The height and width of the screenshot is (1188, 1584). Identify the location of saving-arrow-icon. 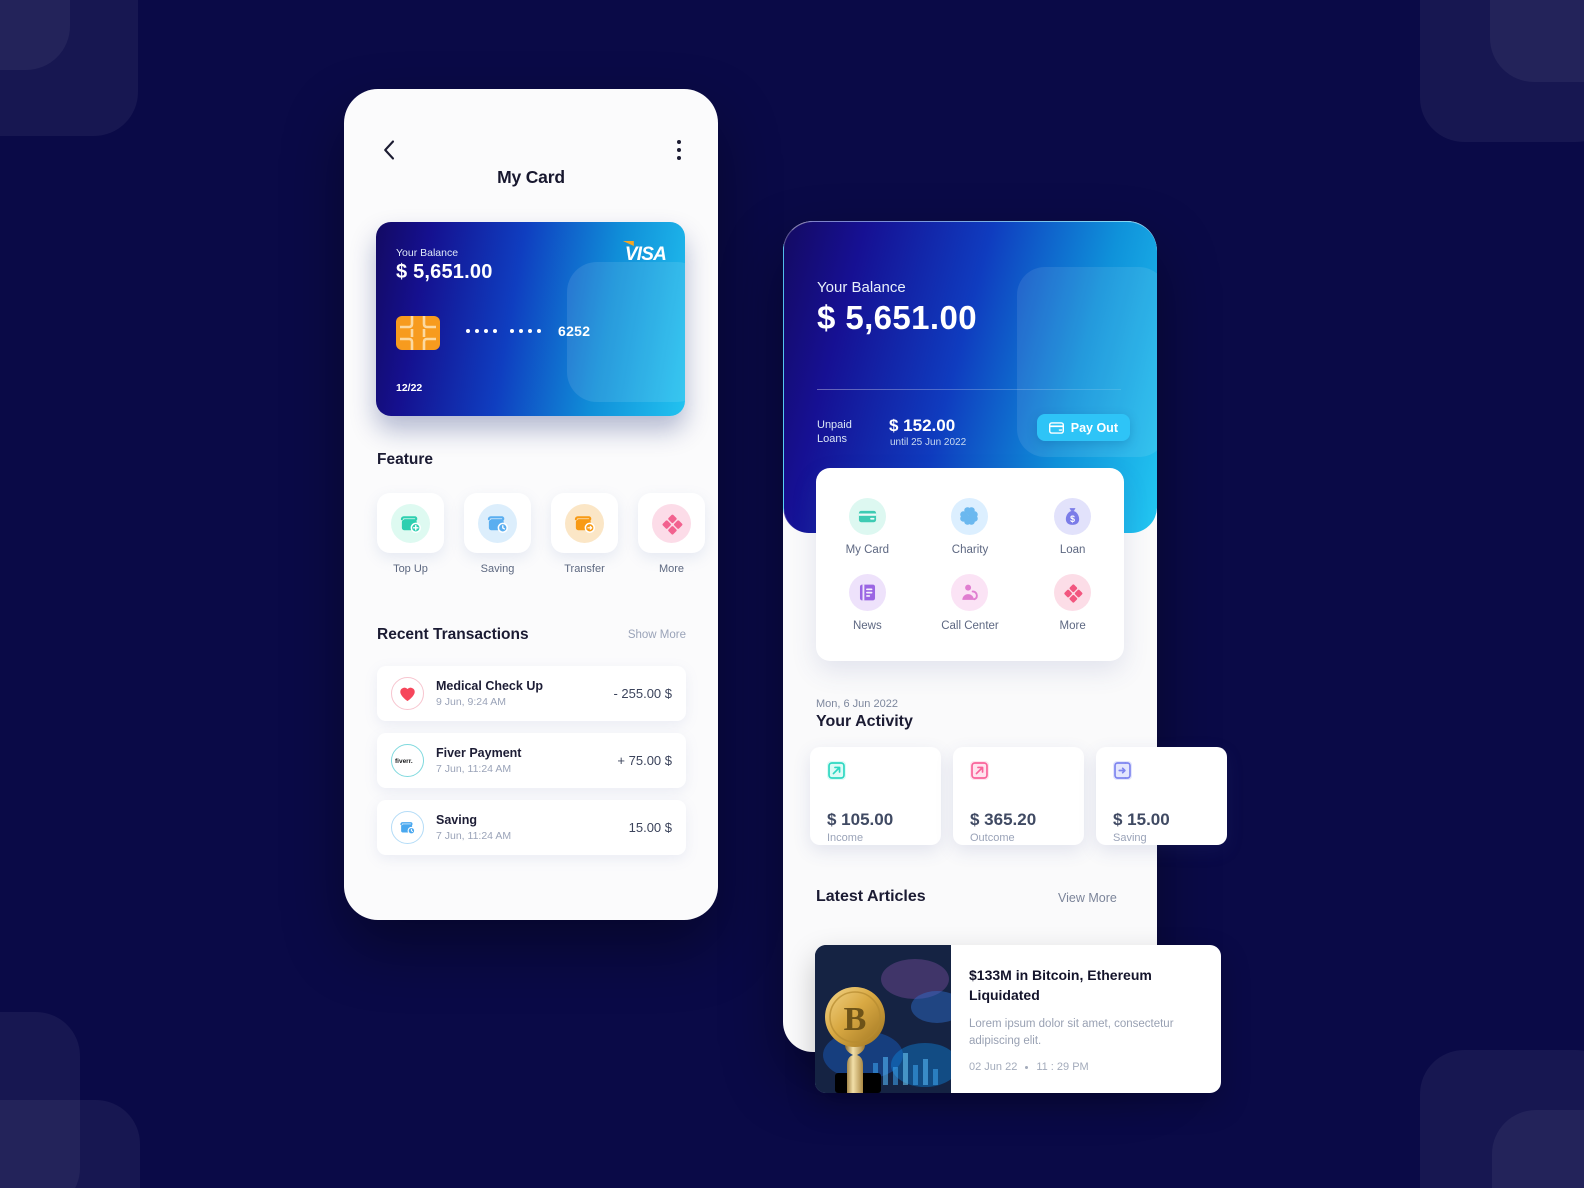
(1122, 770).